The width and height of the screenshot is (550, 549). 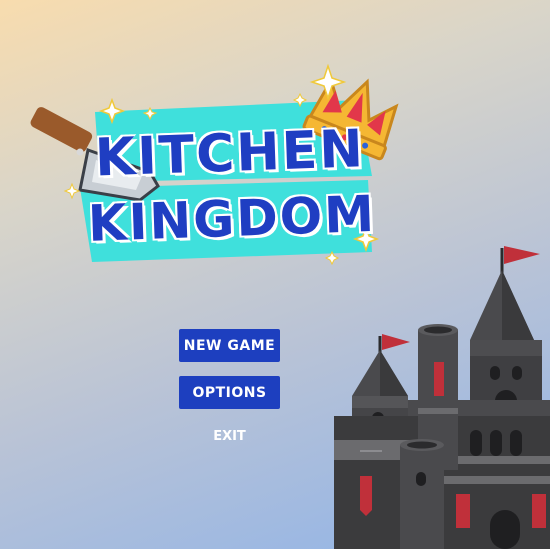 What do you see at coordinates (229, 438) in the screenshot?
I see `exit-button: EXIT` at bounding box center [229, 438].